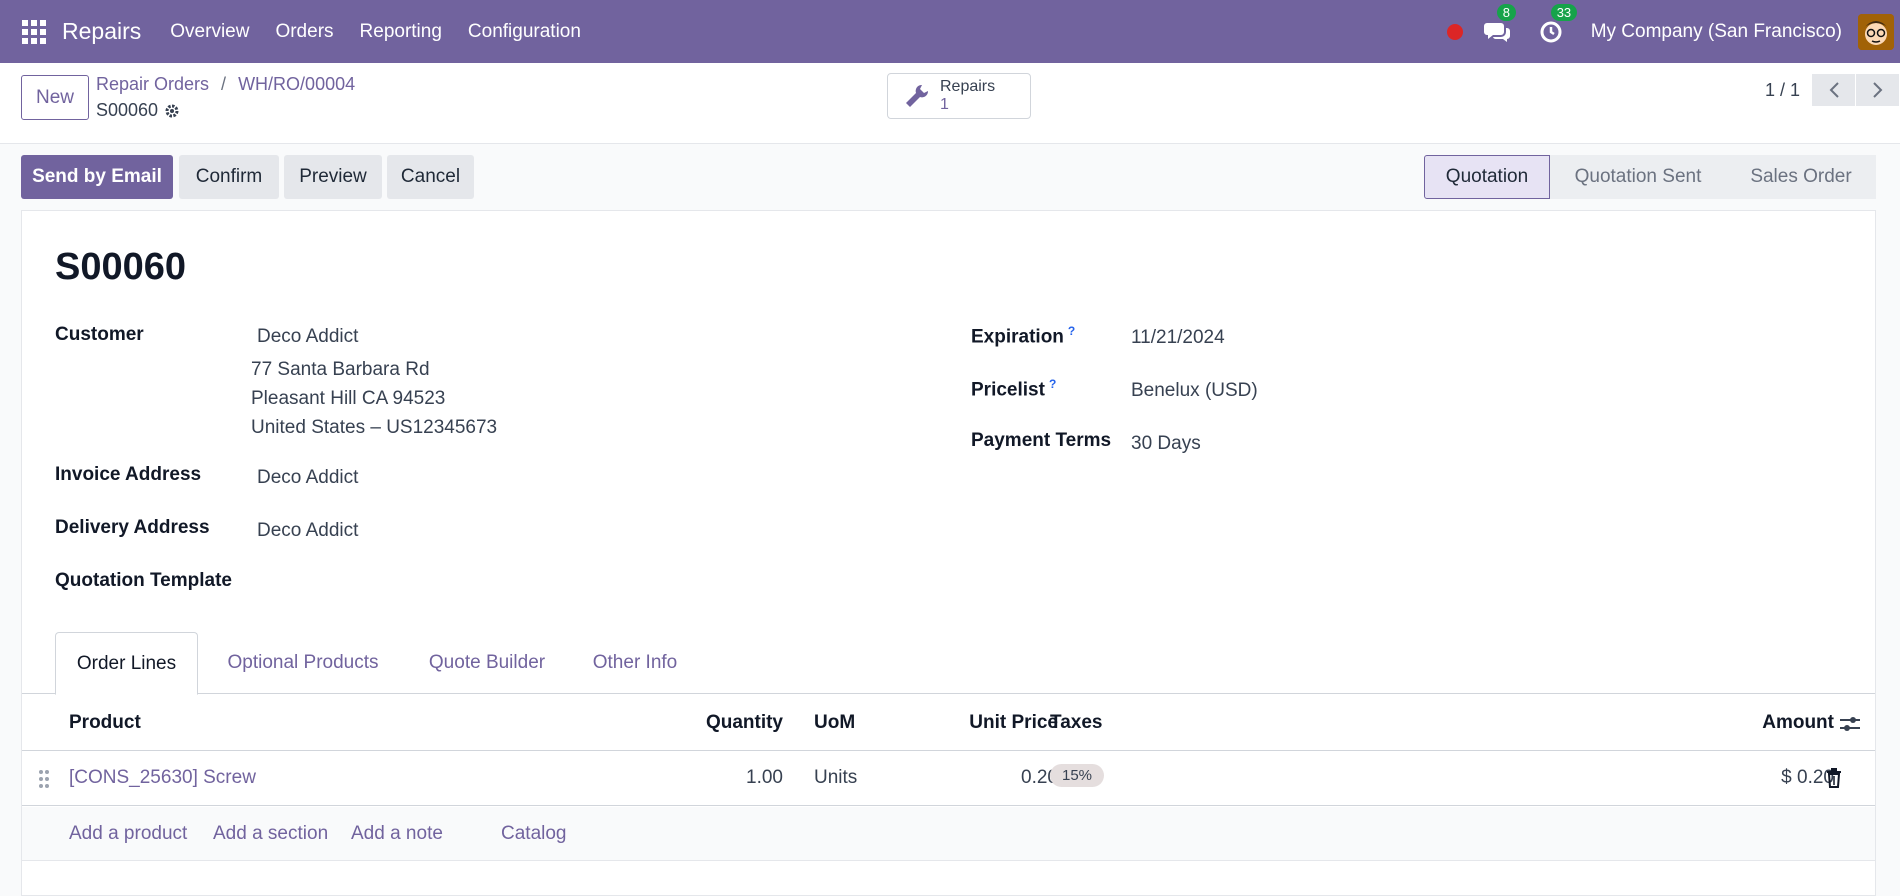 The image size is (1900, 896). I want to click on pricelist-label-text: Pricelist, so click(1008, 390).